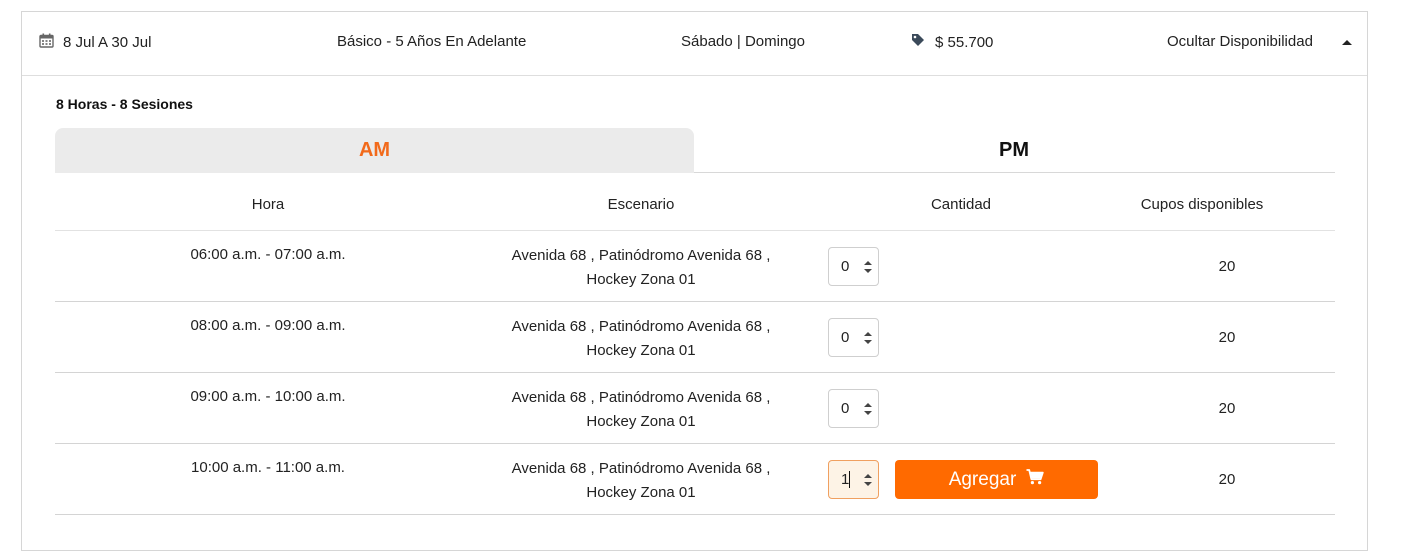 The image size is (1407, 560). I want to click on hora-cell: 06:00 a.m. - 07:00 a.m., so click(268, 254).